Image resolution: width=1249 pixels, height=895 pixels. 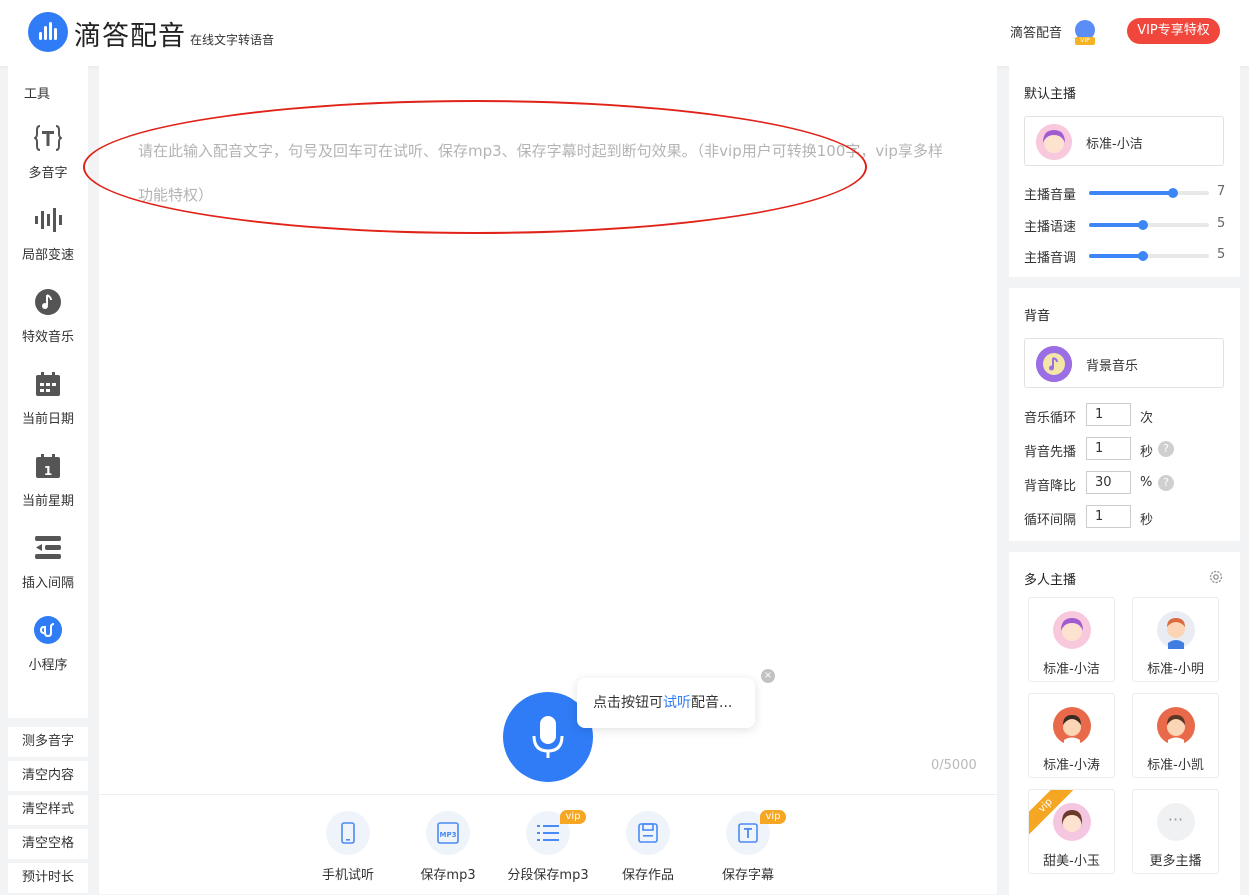 I want to click on anchor-card-xiaoyu: vip 甜美-小玉, so click(x=1071, y=831).